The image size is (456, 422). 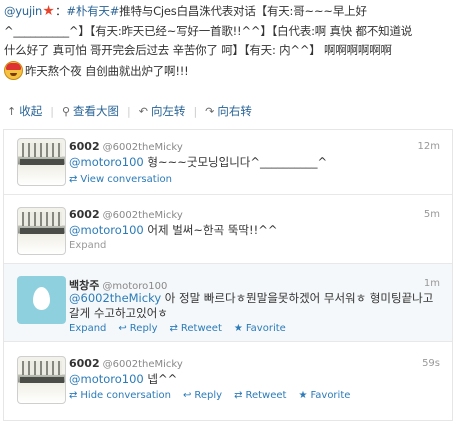 I want to click on magnifier-icon: ⚲, so click(x=65, y=111).